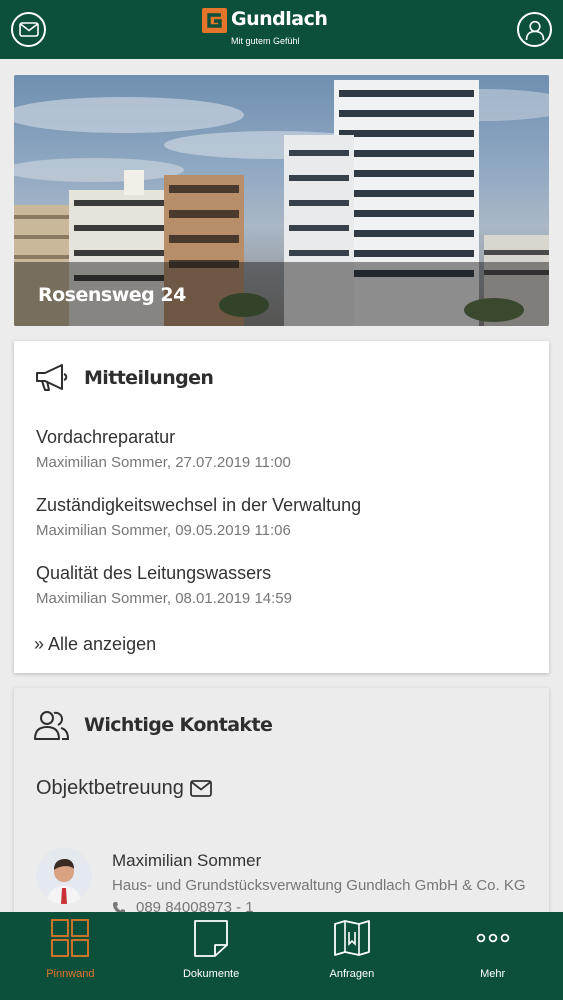 The width and height of the screenshot is (563, 1000). I want to click on tab-label: Mehr, so click(493, 974).